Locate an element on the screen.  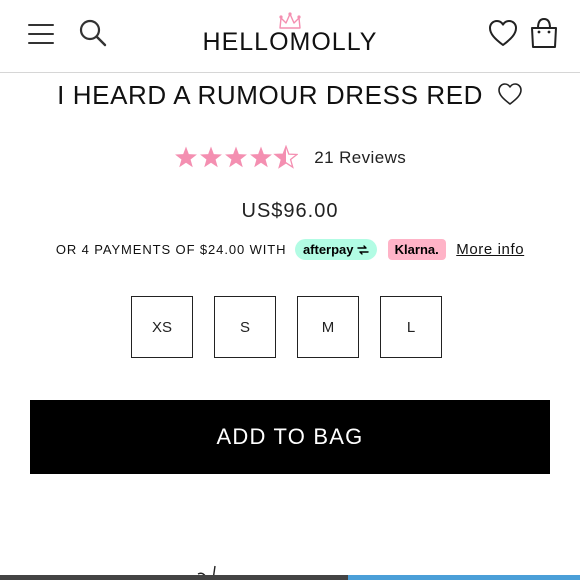
installment-text: OR 4 PAYMENTS OF $24.00 WITH is located at coordinates (171, 249).